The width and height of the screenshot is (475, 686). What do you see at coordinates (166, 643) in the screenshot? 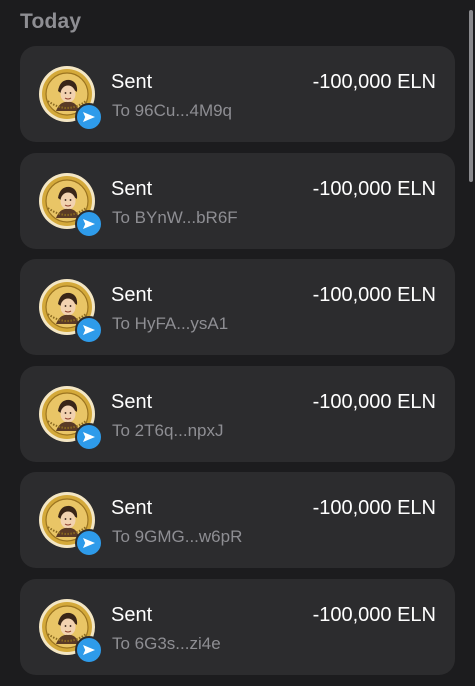
I see `transaction-recipient: To 6G3s...zi4e` at bounding box center [166, 643].